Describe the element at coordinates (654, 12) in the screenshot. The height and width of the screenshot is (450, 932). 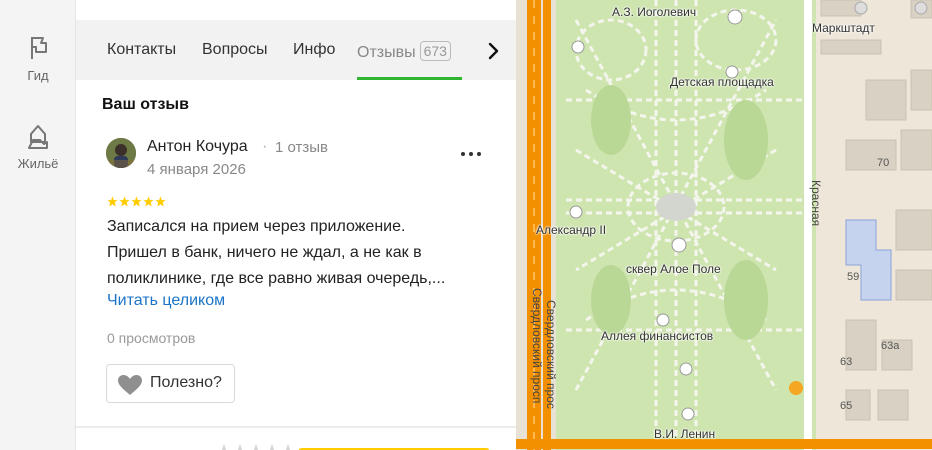
I see `map-label-iogolevich: А.З. Иоголевич` at that location.